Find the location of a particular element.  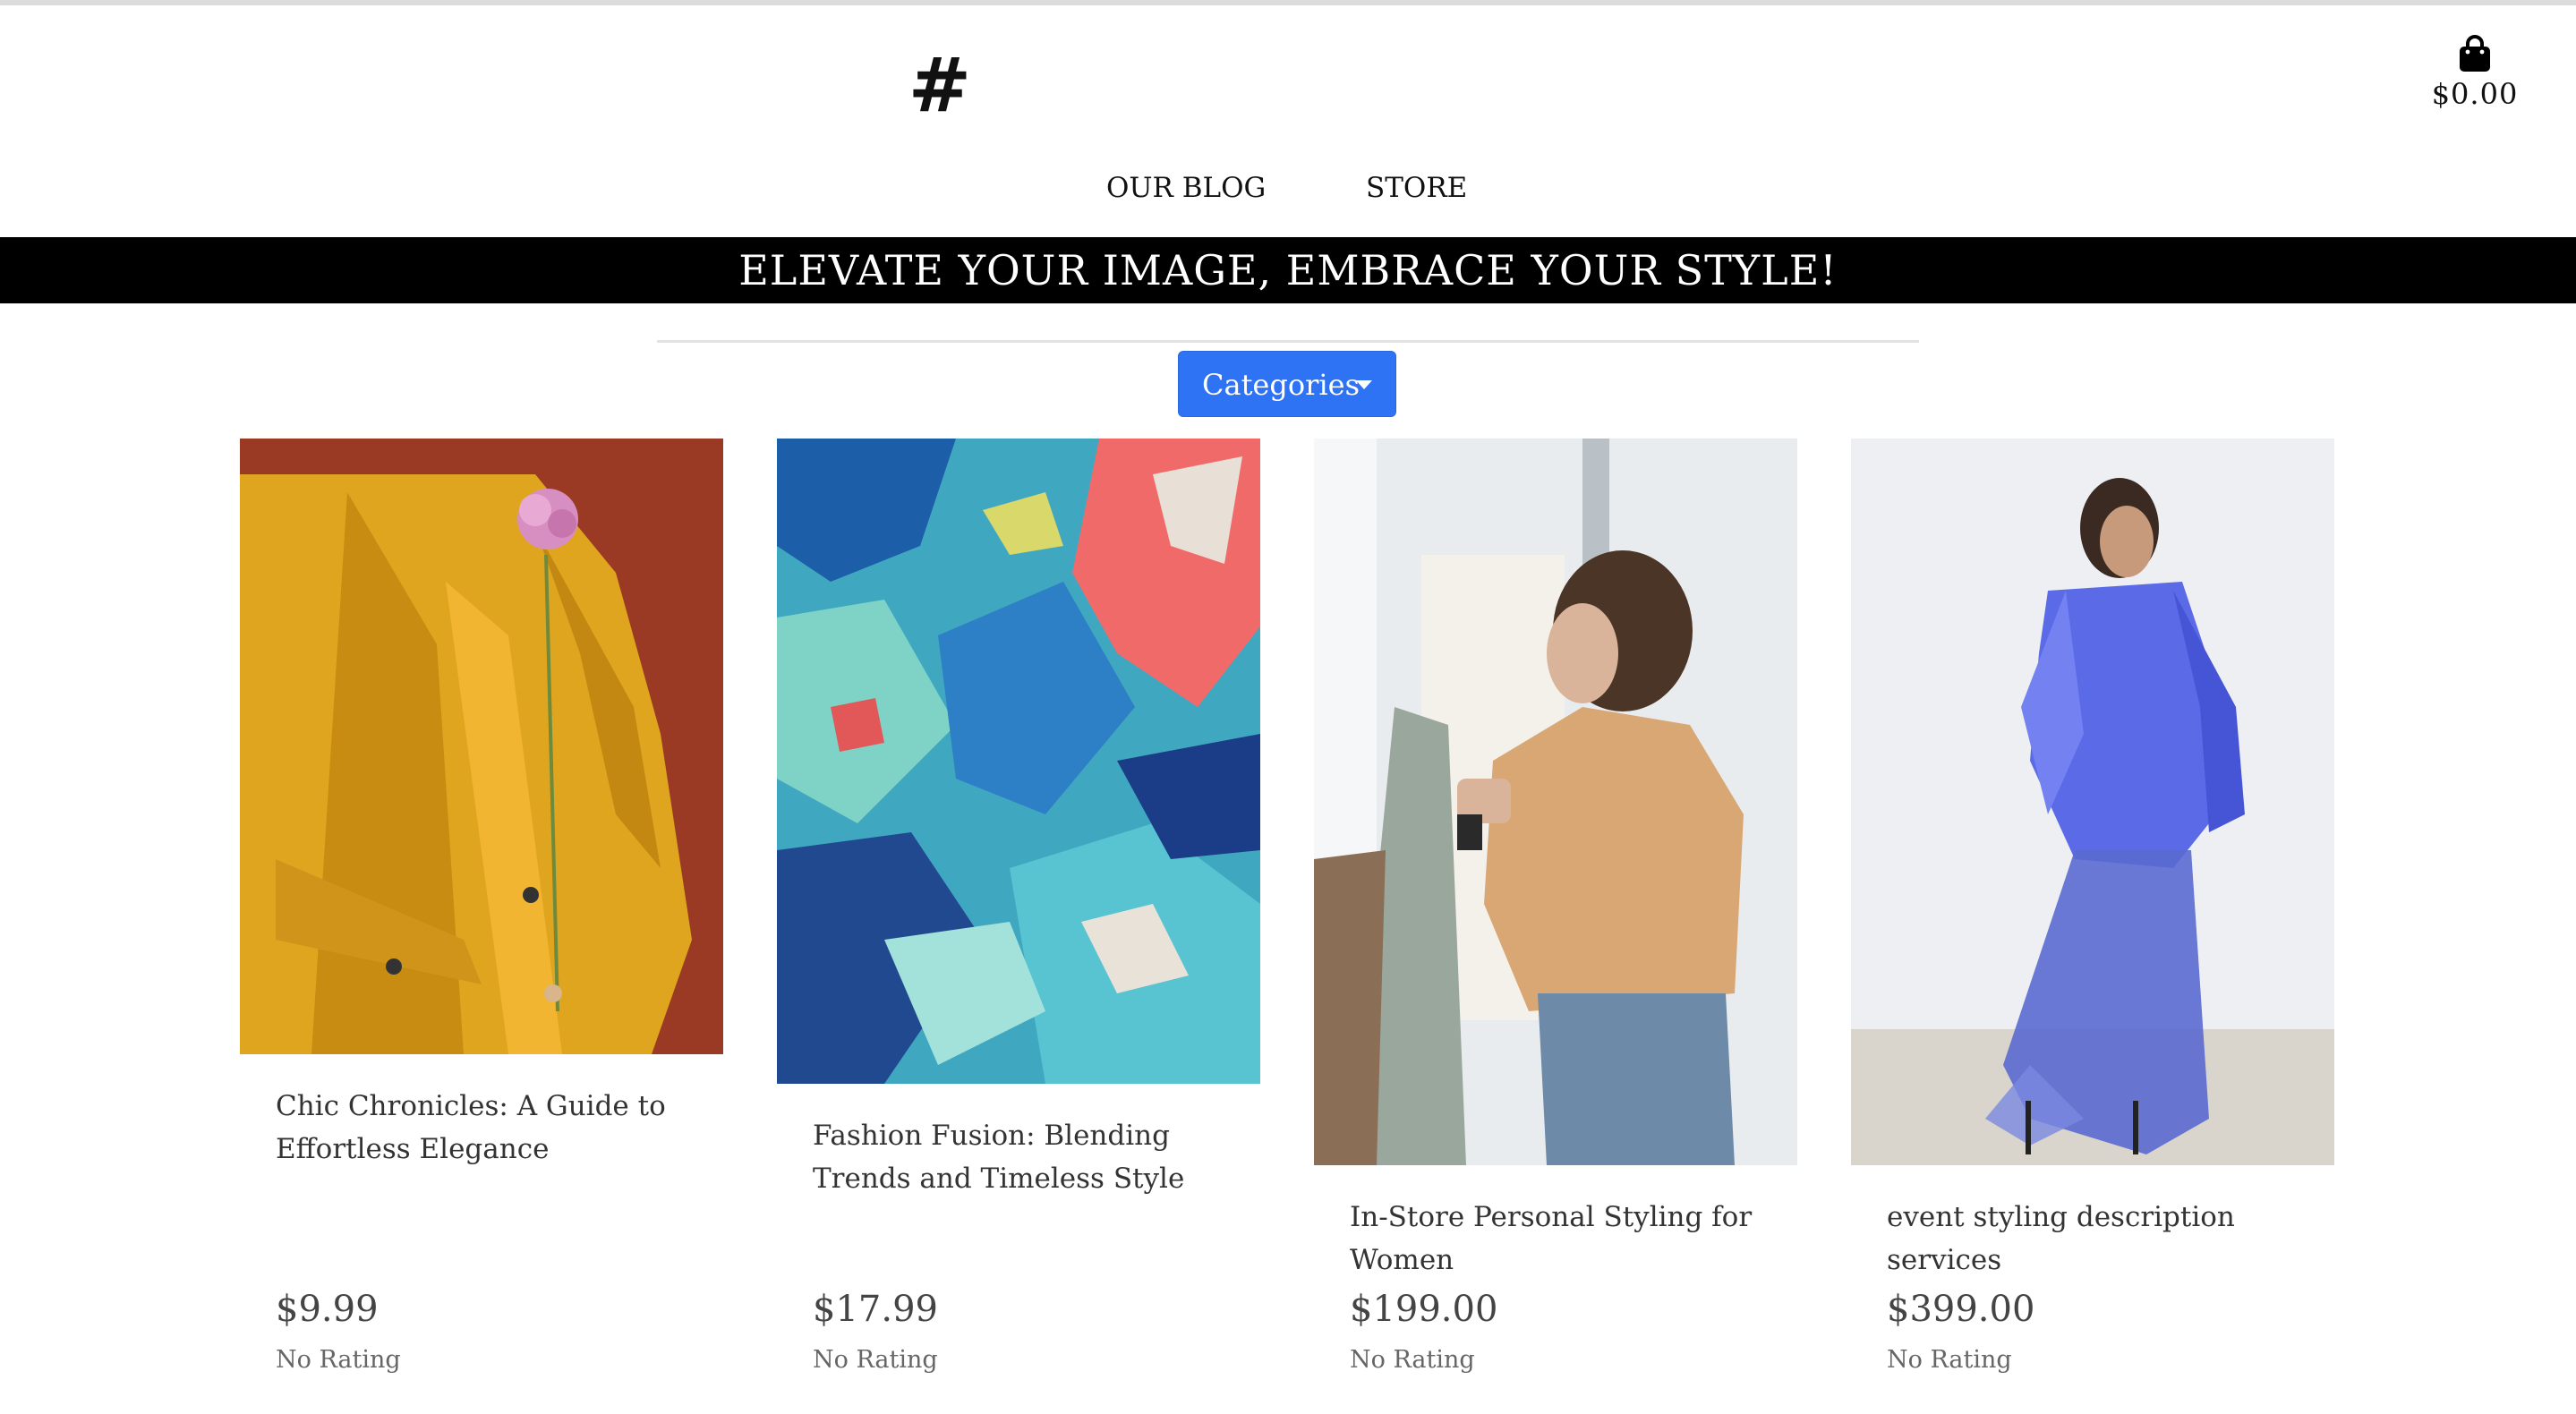

product-price: $17.99 is located at coordinates (875, 1309).